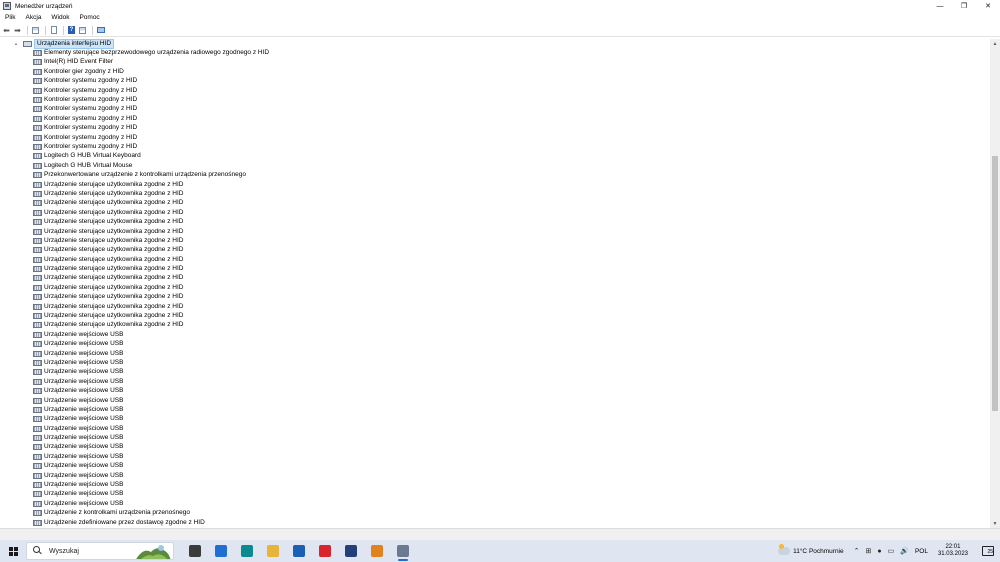  Describe the element at coordinates (904, 551) in the screenshot. I see `volume-icon: 🔊` at that location.